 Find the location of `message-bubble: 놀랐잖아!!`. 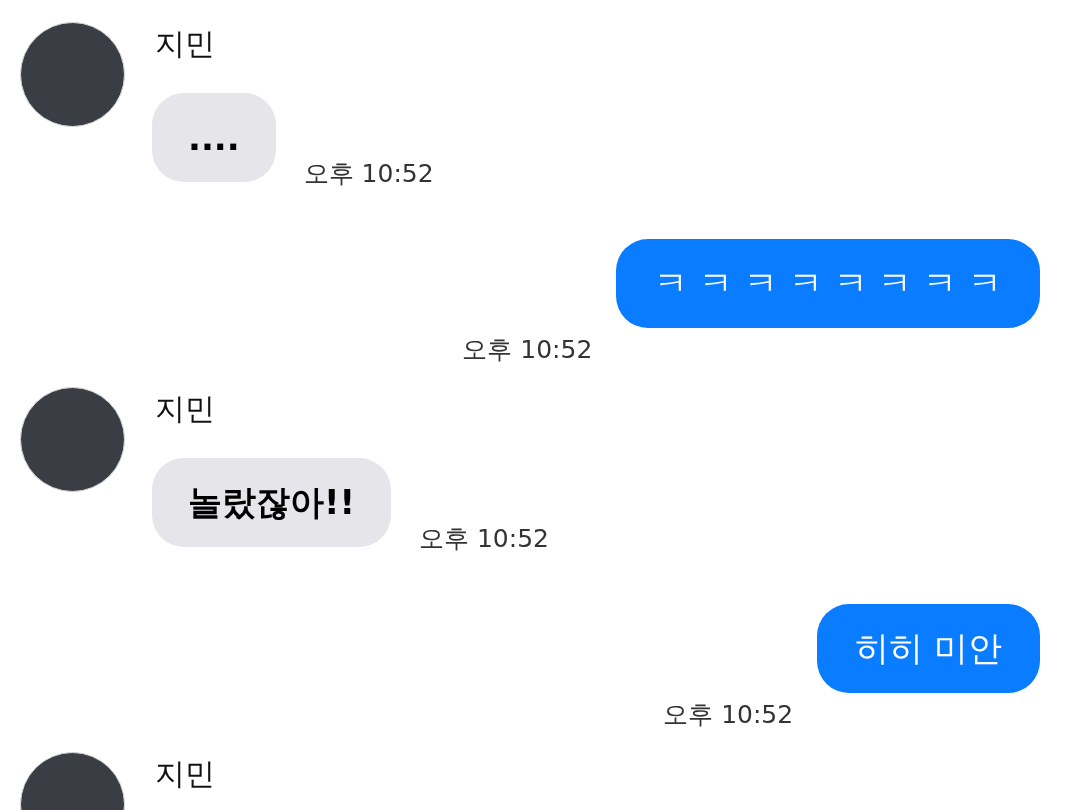

message-bubble: 놀랐잖아!! is located at coordinates (271, 502).